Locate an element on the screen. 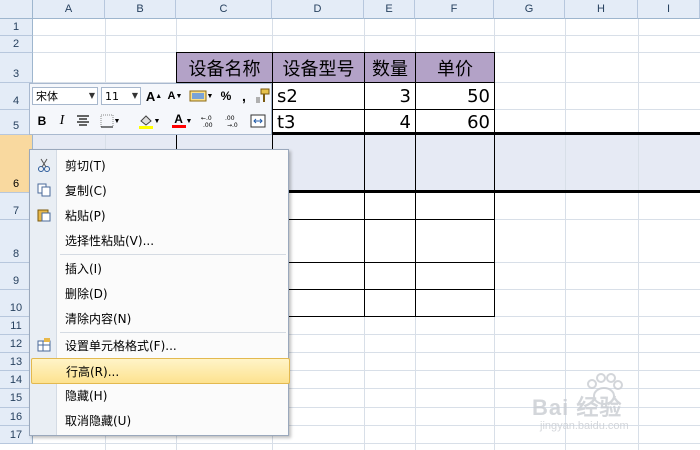  column-header-c: C is located at coordinates (224, 9).